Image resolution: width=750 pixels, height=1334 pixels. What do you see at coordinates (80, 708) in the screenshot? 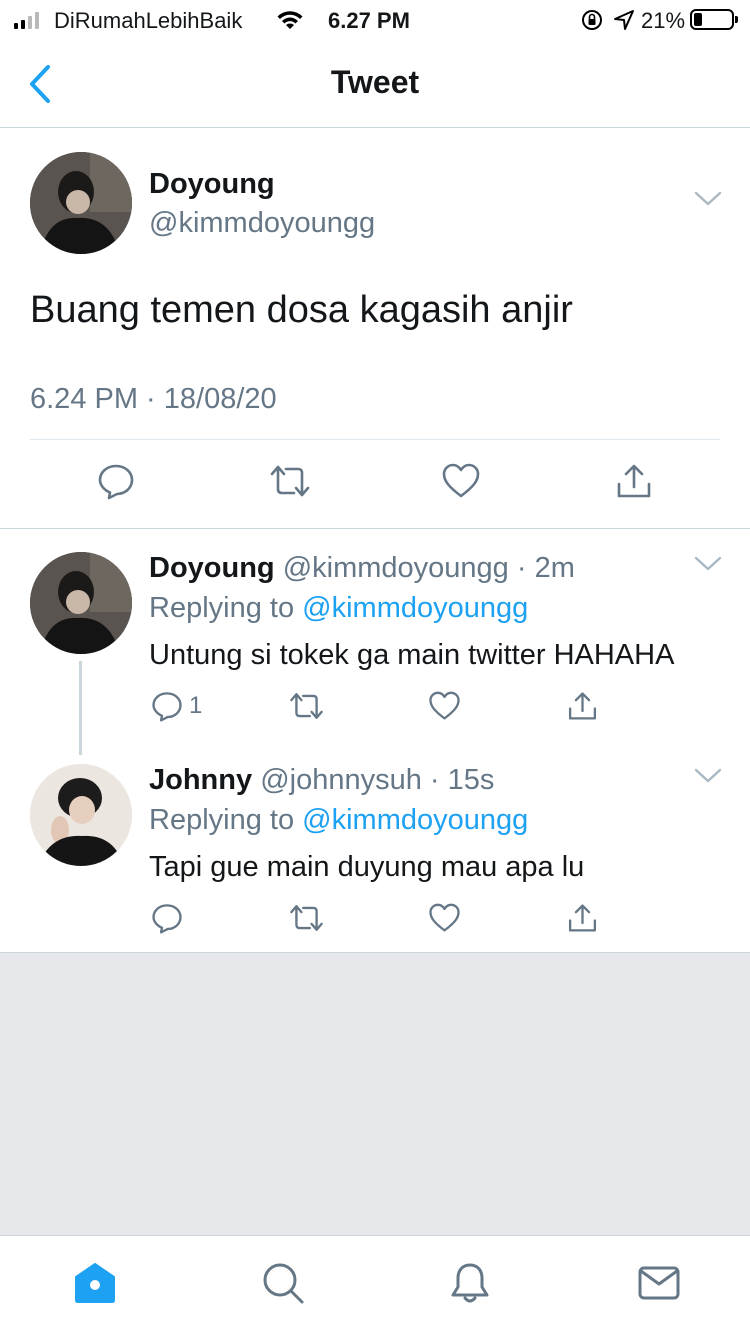
I see `thread-connector` at bounding box center [80, 708].